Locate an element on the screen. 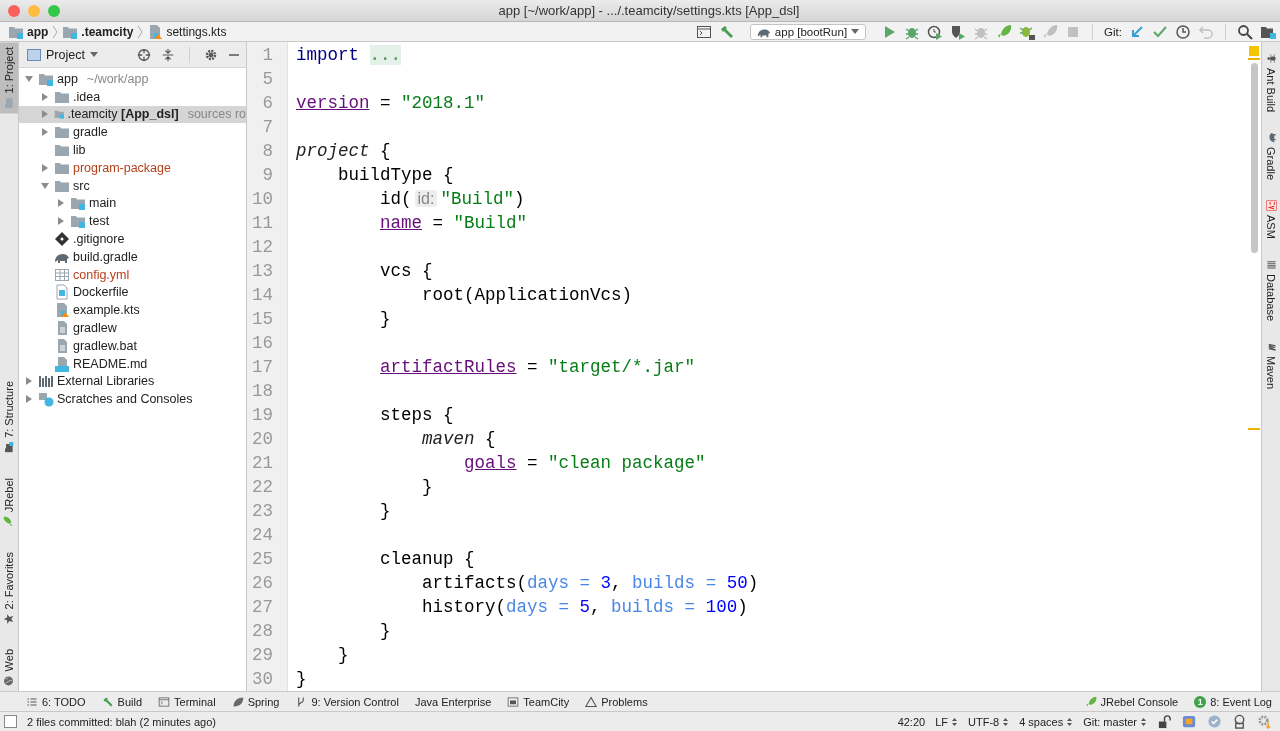  tree-item: lib is located at coordinates (132, 150).